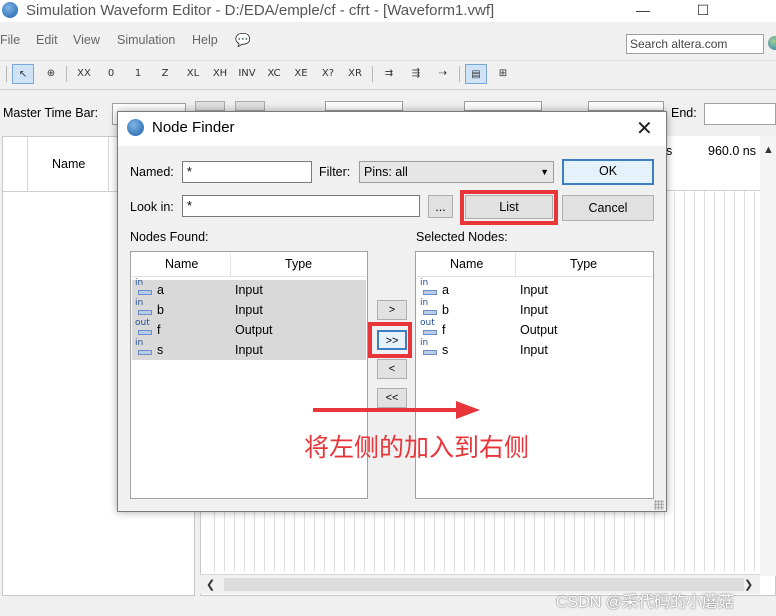 The image size is (776, 616). What do you see at coordinates (740, 114) in the screenshot?
I see `end-input` at bounding box center [740, 114].